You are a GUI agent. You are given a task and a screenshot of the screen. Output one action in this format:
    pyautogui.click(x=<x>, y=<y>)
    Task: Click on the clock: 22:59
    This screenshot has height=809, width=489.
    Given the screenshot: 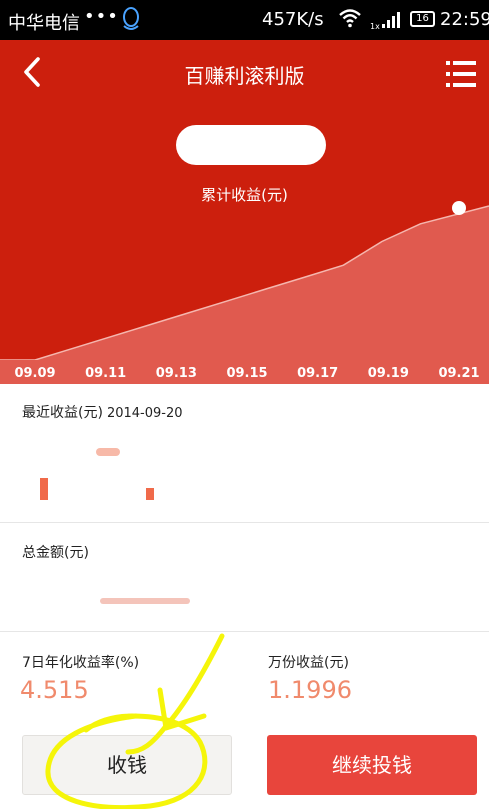 What is the action you would take?
    pyautogui.click(x=464, y=19)
    